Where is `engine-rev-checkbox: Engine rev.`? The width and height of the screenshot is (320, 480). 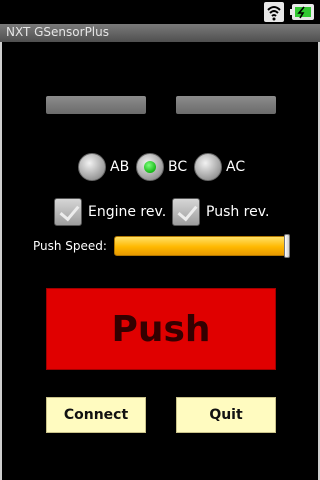 engine-rev-checkbox: Engine rev. is located at coordinates (110, 212).